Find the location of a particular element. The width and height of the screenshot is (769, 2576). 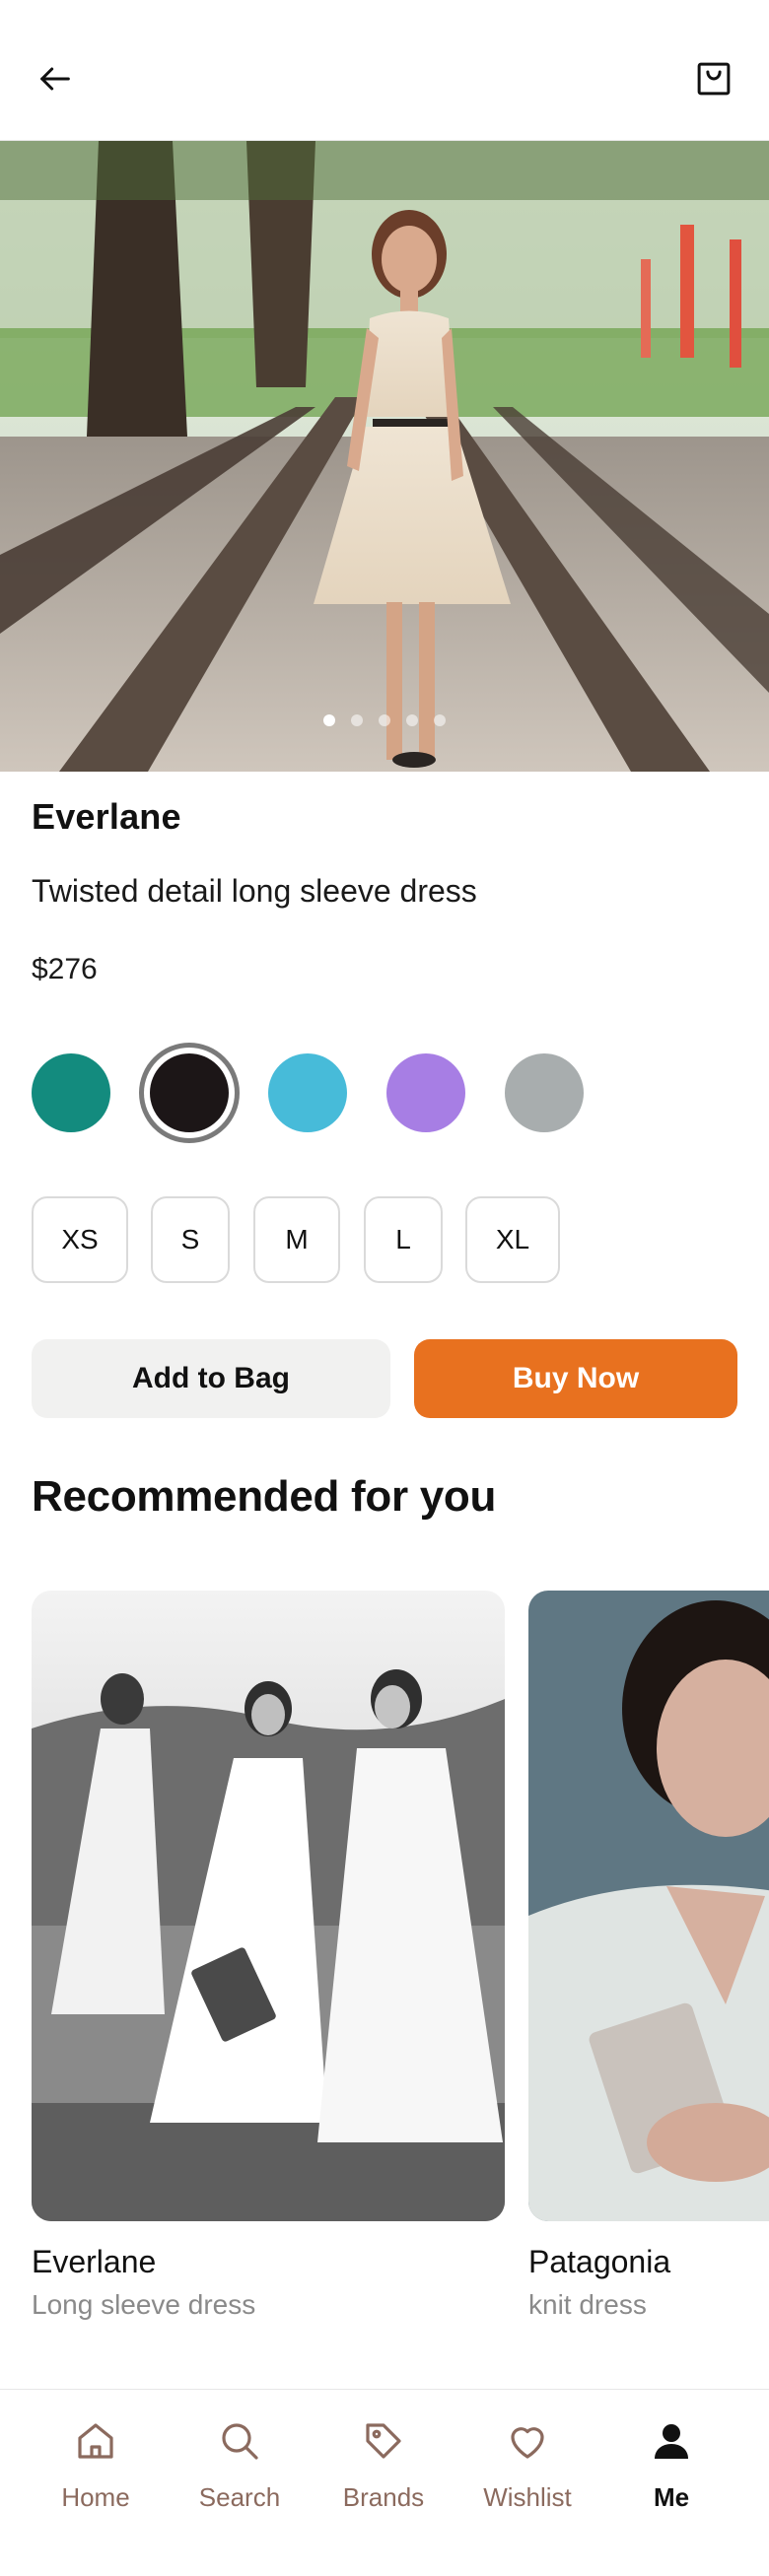

section-title-recommended: Recommended for you is located at coordinates (264, 1496).